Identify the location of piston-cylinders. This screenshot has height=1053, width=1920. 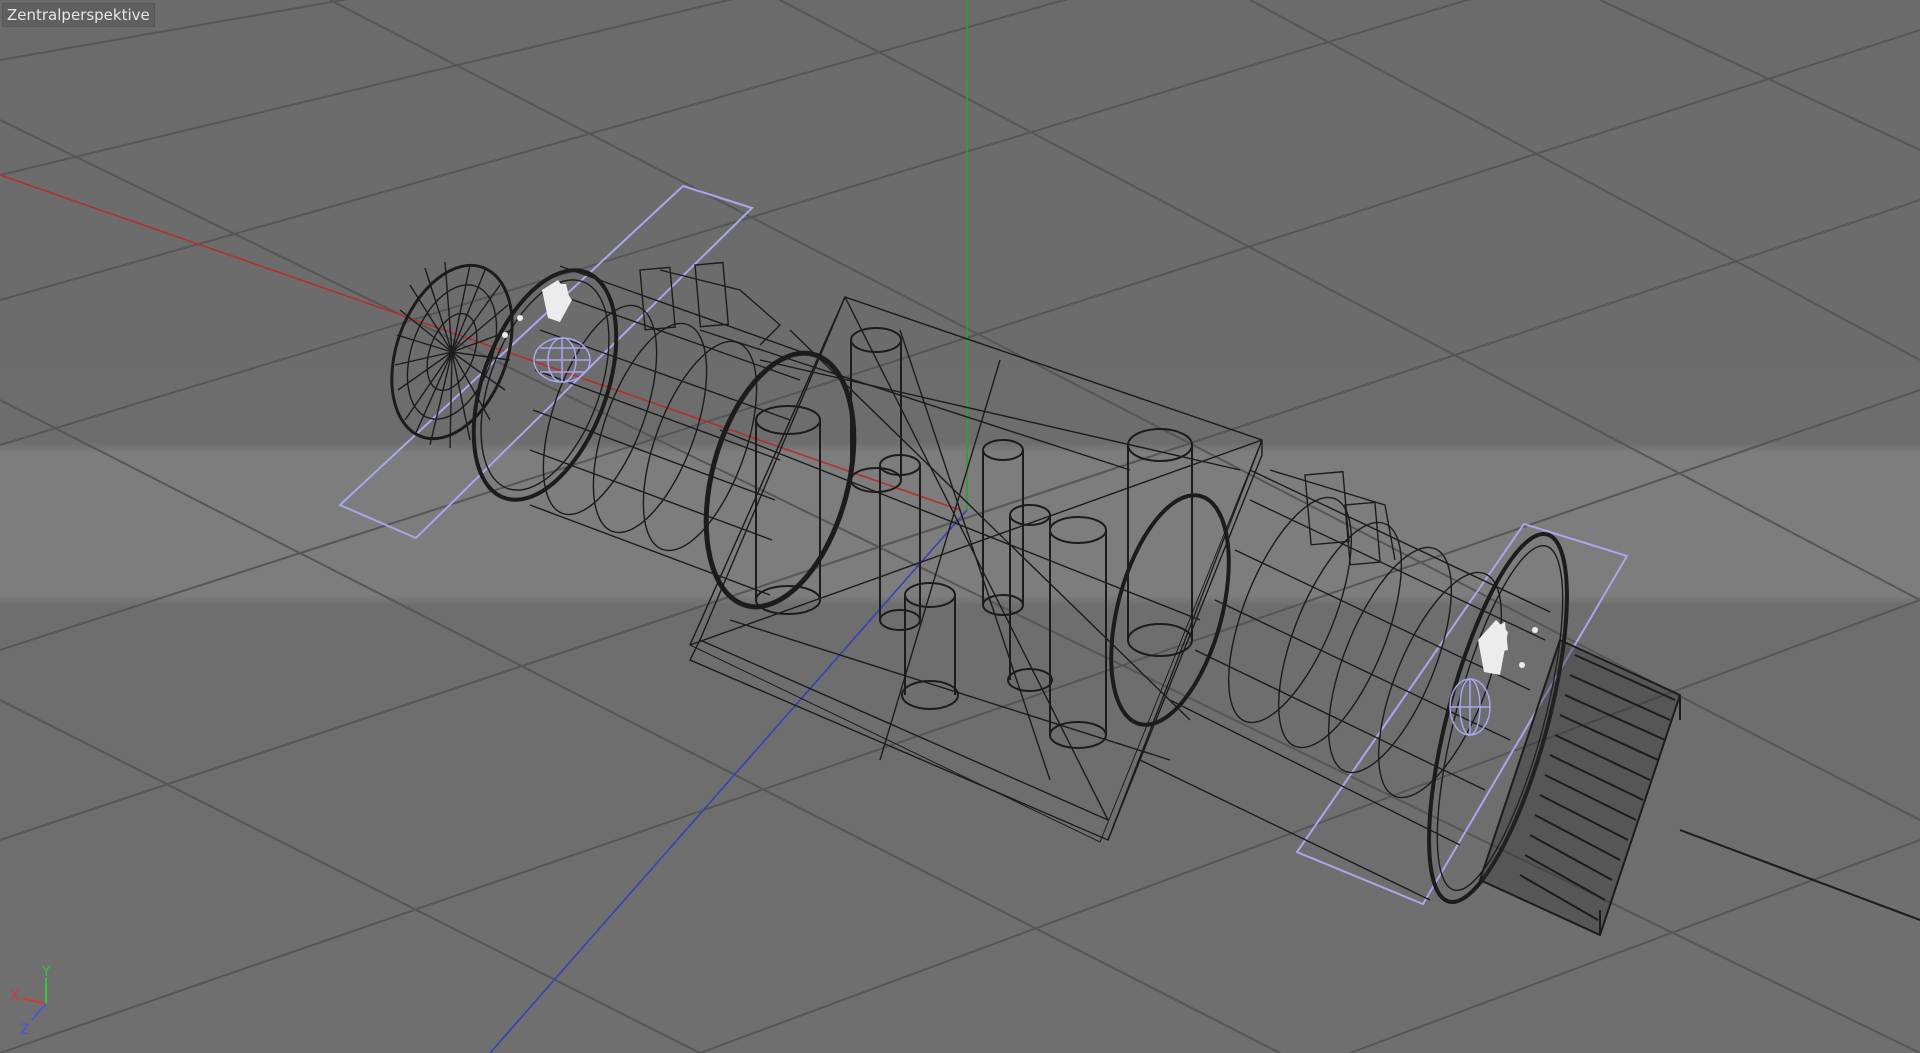
(974, 538).